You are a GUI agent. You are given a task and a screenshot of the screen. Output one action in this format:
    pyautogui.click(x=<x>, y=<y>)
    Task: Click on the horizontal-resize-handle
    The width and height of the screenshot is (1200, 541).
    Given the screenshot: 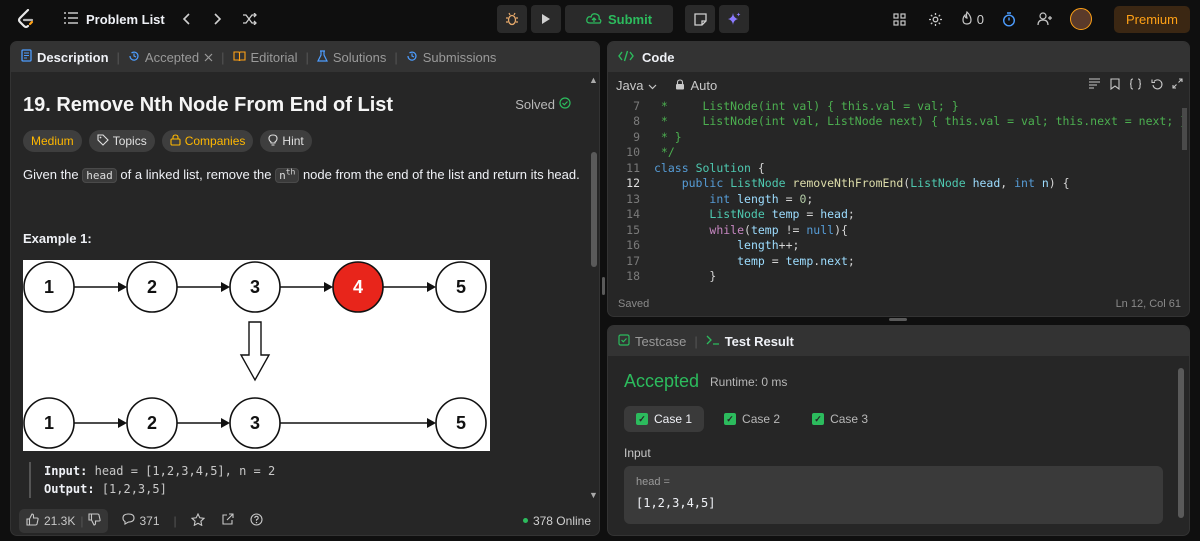 What is the action you would take?
    pyautogui.click(x=898, y=319)
    